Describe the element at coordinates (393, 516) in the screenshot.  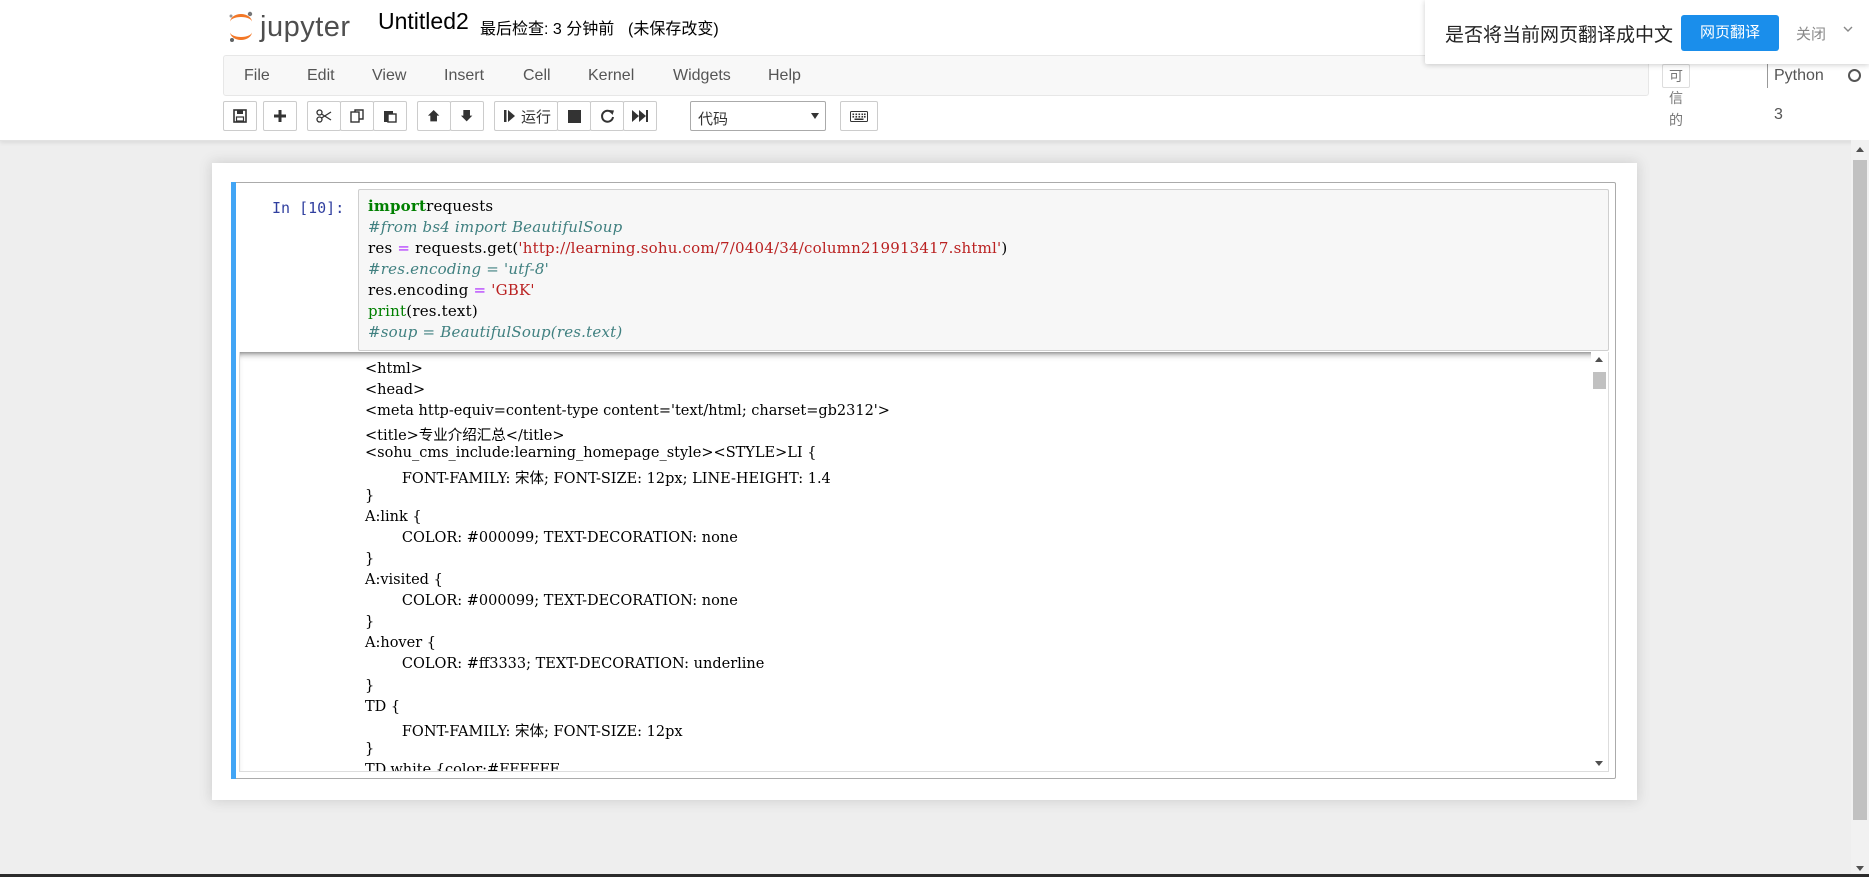
I see `output-line: A:link {` at that location.